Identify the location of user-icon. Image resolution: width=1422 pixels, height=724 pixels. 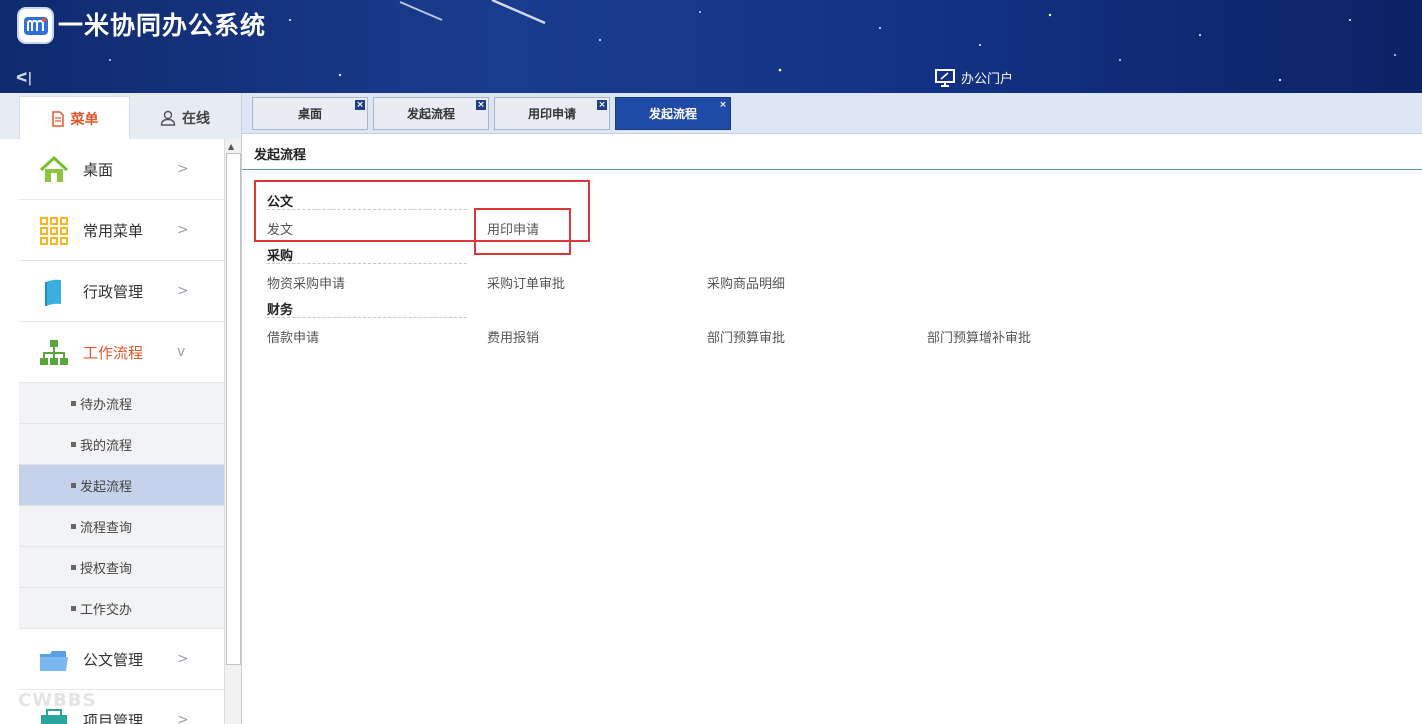
(168, 118).